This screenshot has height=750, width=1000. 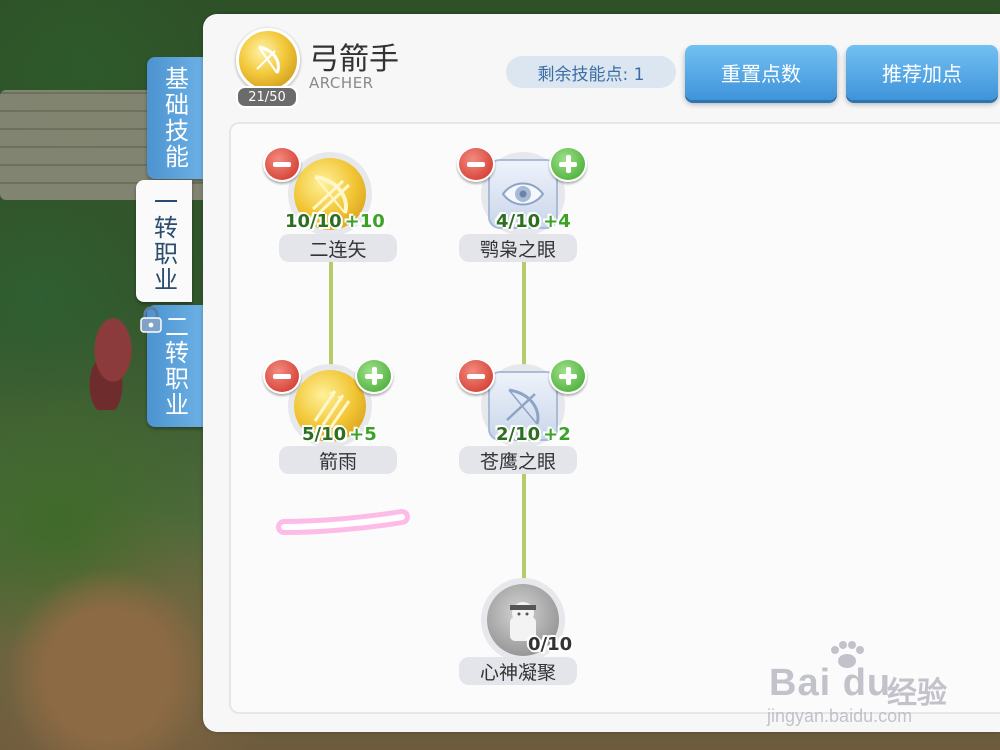 What do you see at coordinates (840, 716) in the screenshot?
I see `watermark-url: jingyan.baidu.com` at bounding box center [840, 716].